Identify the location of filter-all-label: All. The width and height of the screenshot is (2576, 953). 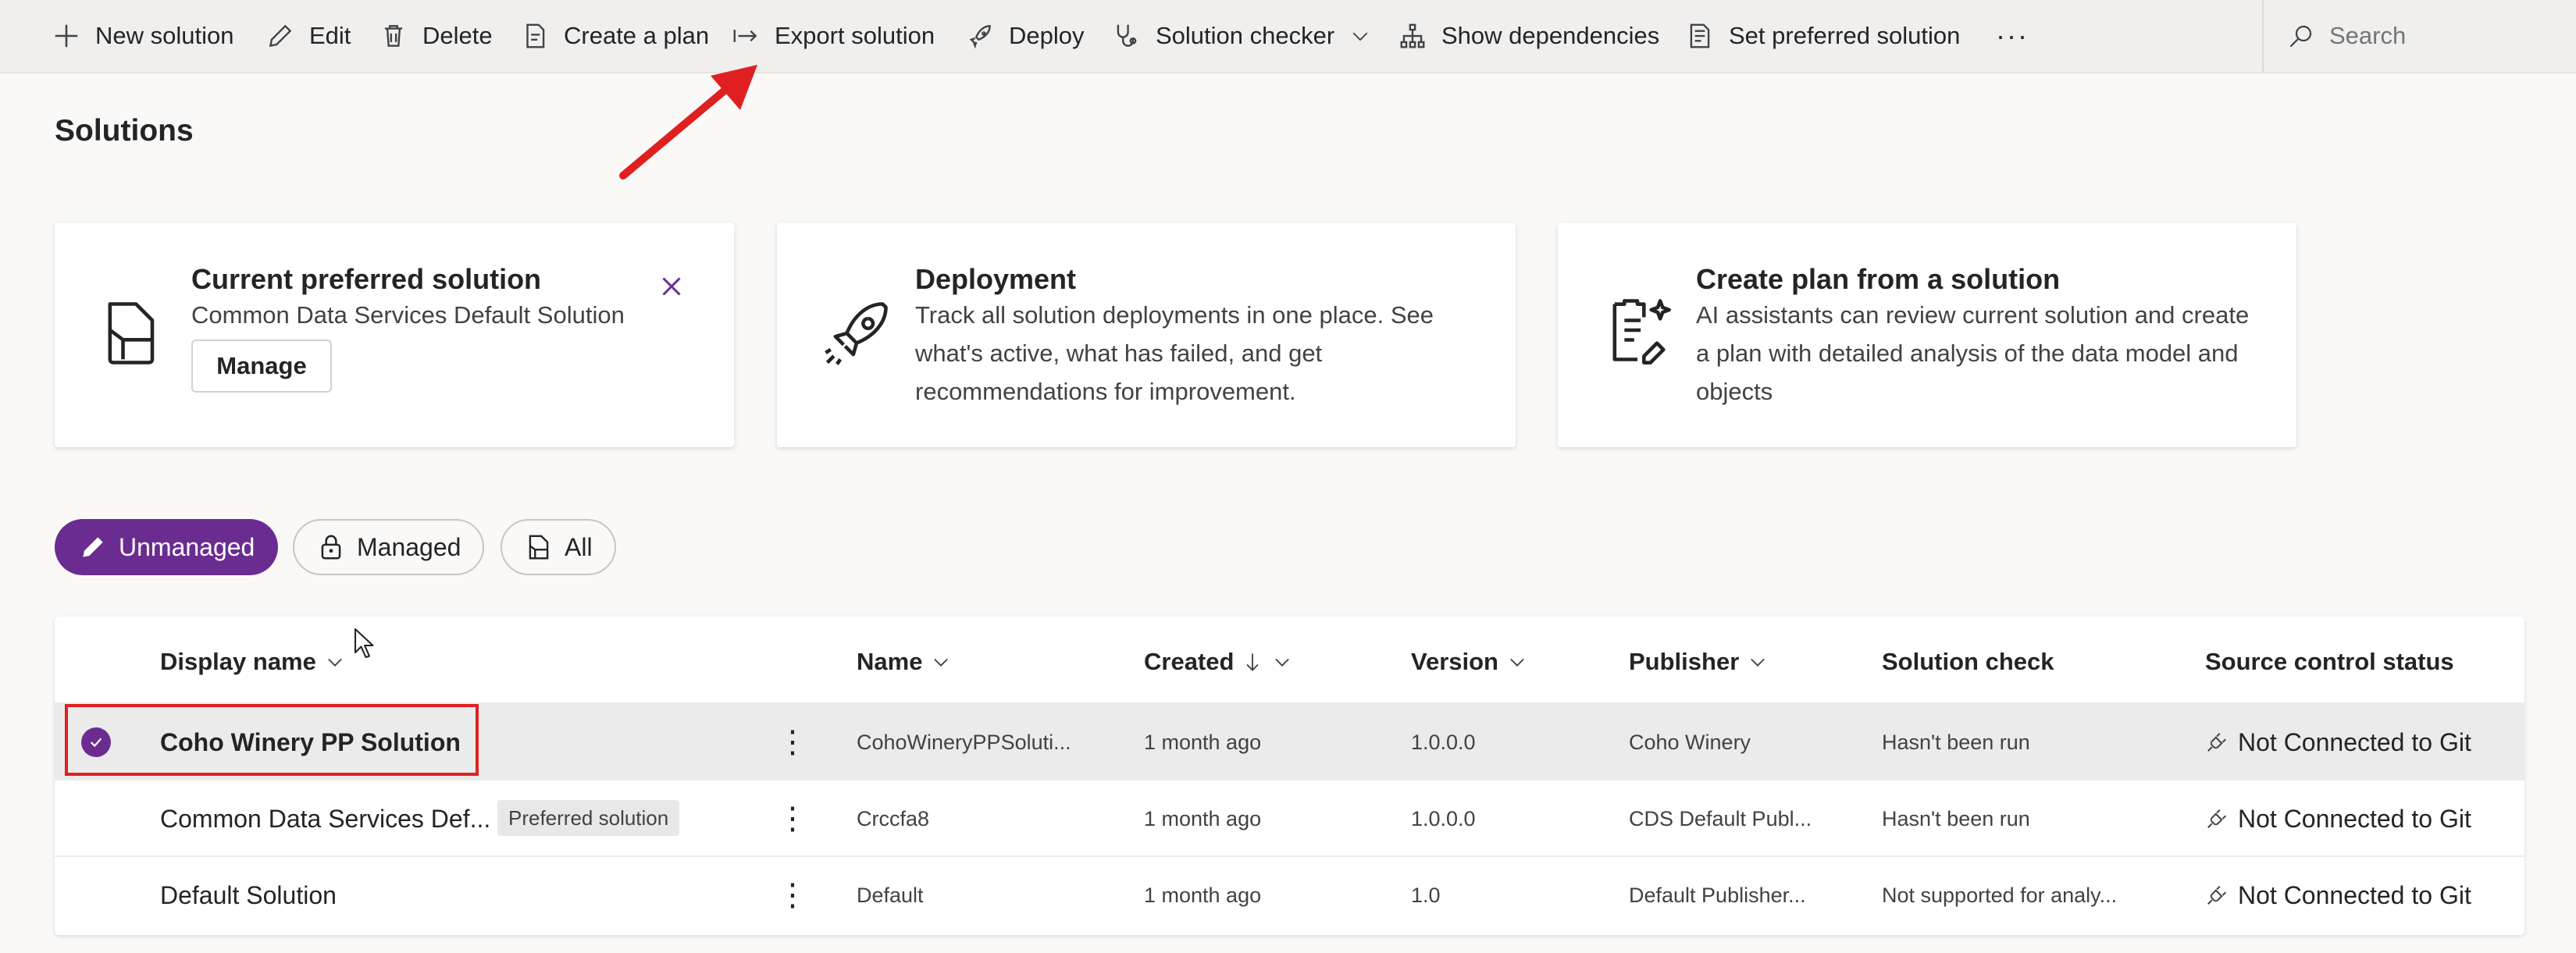
(579, 546).